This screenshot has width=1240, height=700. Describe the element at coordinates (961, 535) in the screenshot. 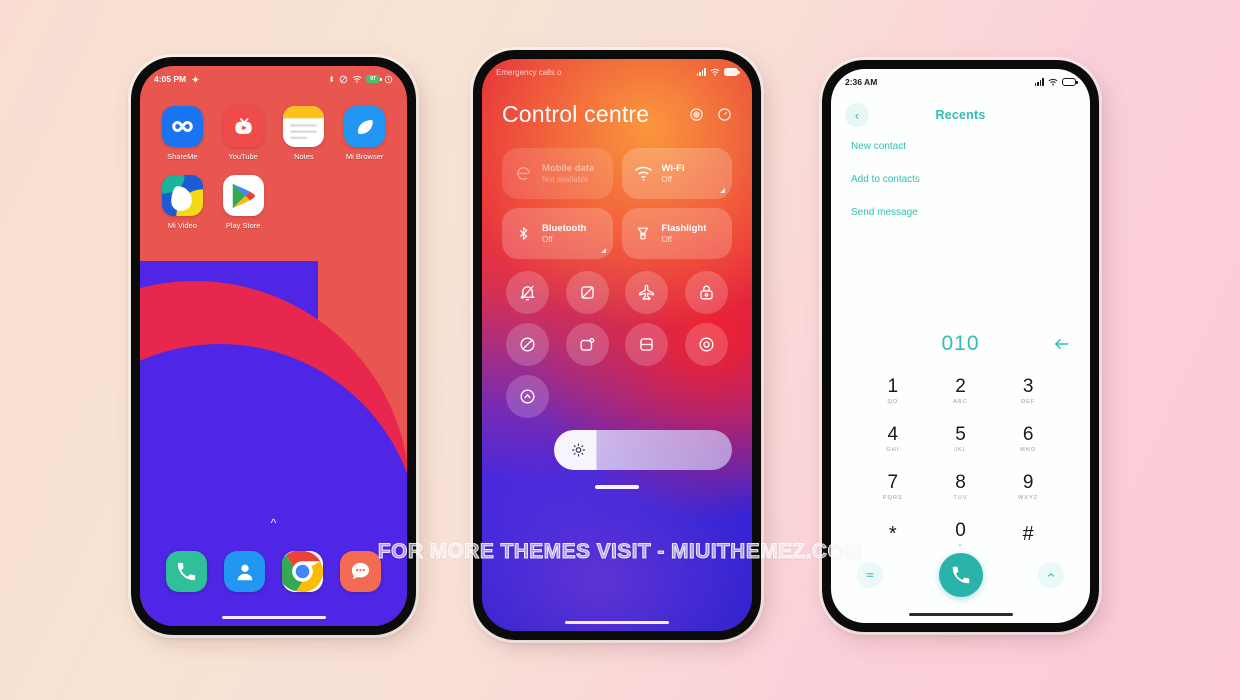

I see `key-0: 0 +` at that location.